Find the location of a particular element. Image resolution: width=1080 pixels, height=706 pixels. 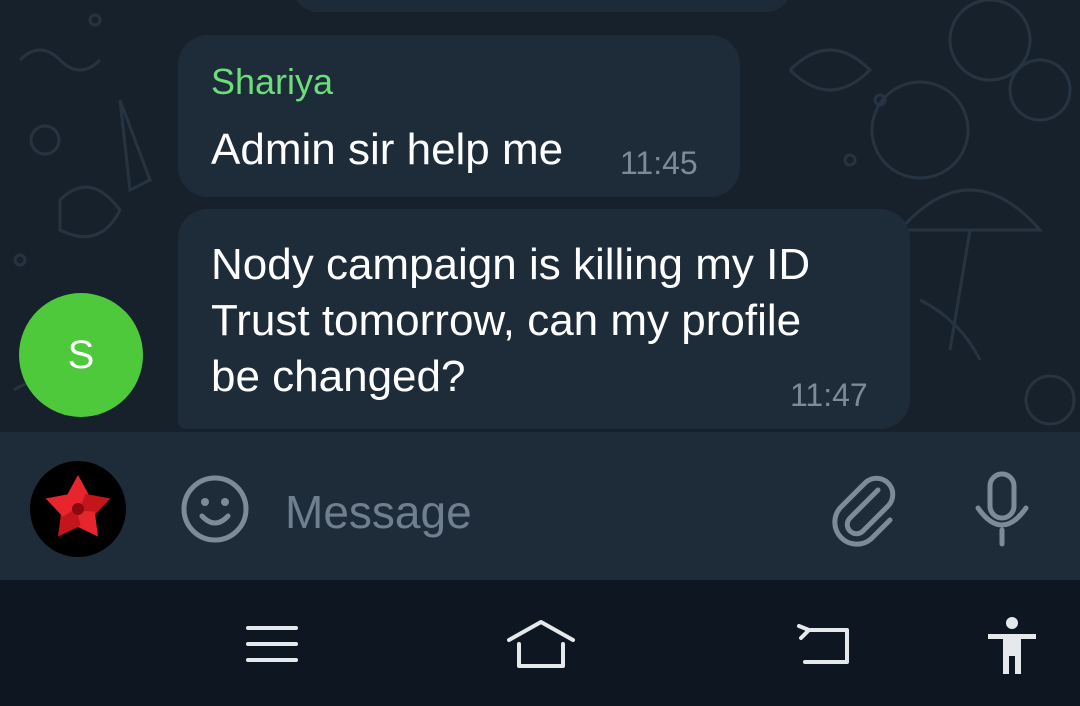

send-as-avatar is located at coordinates (78, 509).